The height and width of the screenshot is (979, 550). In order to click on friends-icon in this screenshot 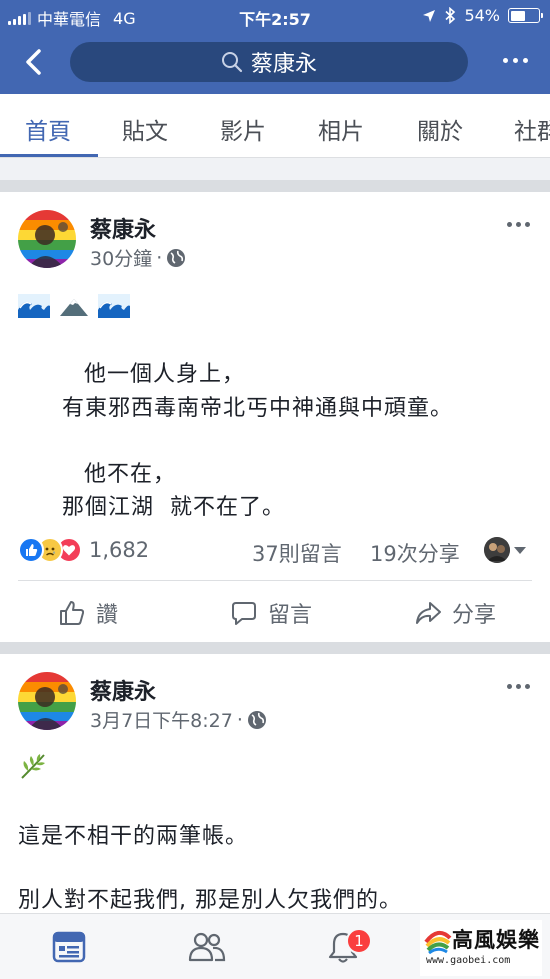, I will do `click(207, 947)`.